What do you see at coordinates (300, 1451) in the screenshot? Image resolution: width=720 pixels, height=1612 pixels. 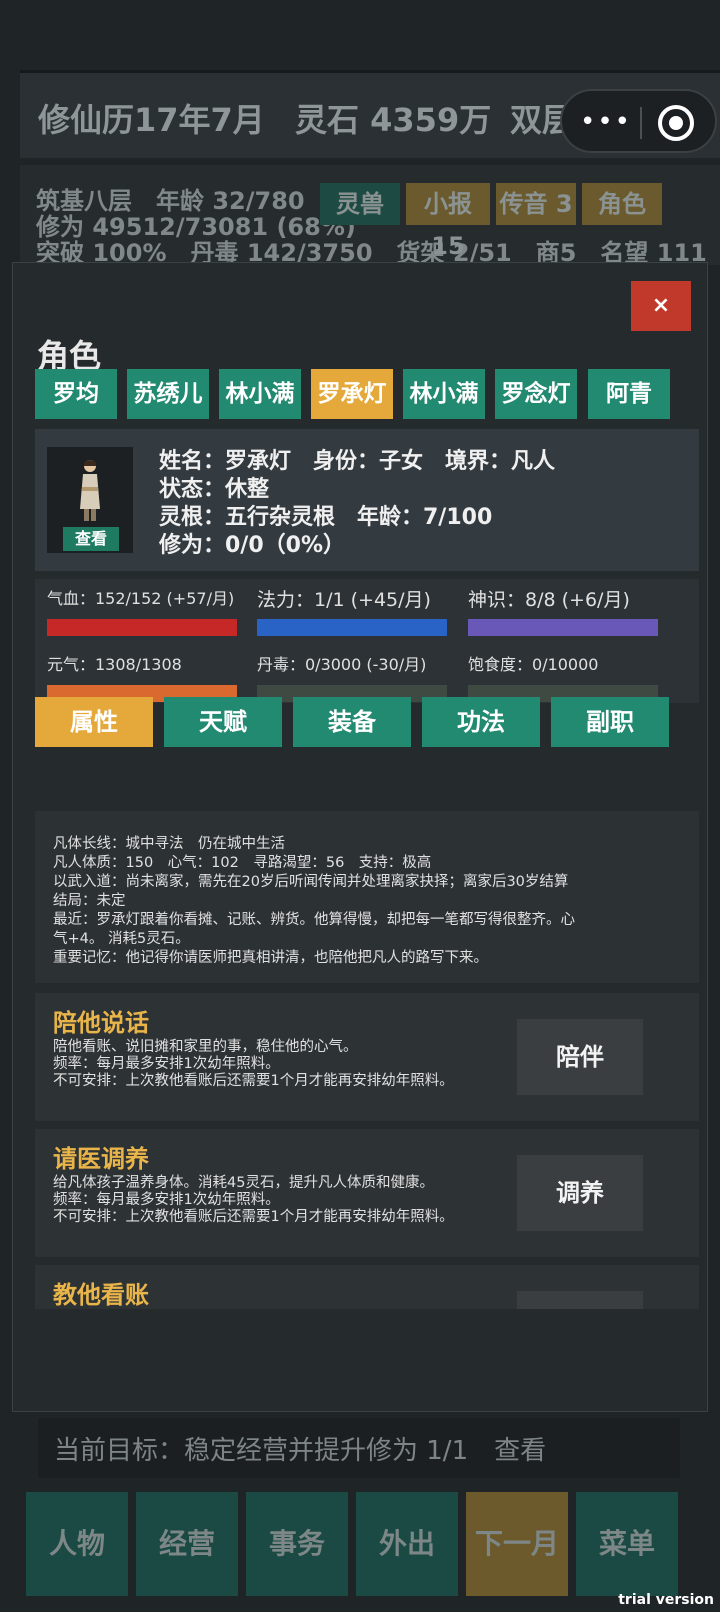 I see `goal-text: 当前目标：稳定经营并提升修为 1/1 查看` at bounding box center [300, 1451].